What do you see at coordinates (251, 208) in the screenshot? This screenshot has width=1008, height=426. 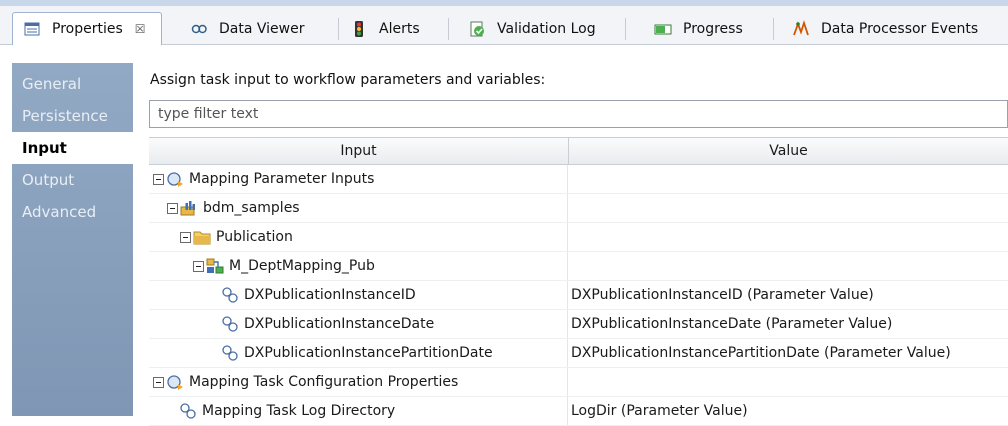 I see `row-label: bdm_samples` at bounding box center [251, 208].